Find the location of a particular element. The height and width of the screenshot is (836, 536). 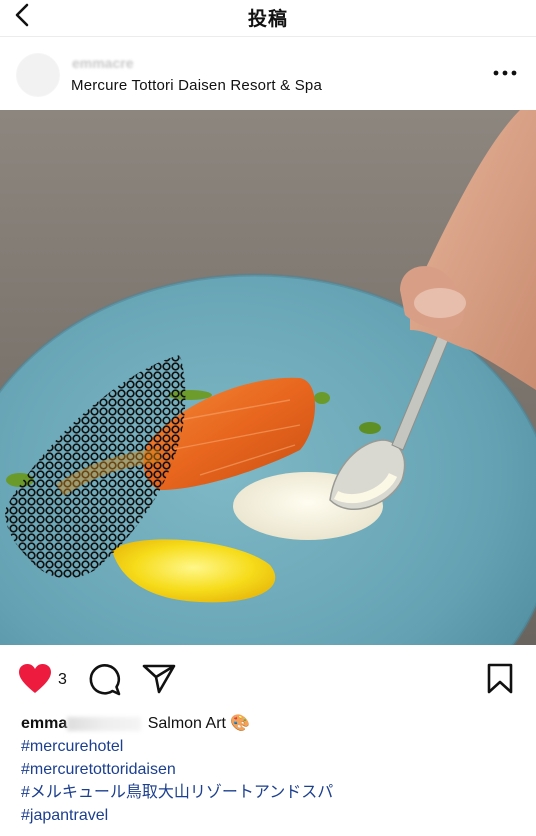

caption-username: emma is located at coordinates (44, 723).